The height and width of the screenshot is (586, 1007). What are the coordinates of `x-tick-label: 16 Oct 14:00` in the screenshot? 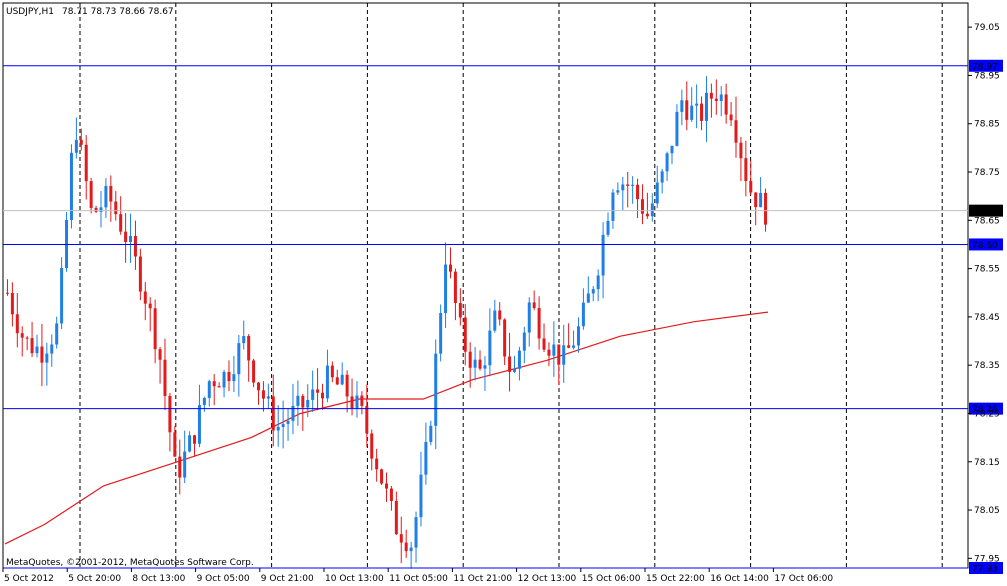 It's located at (739, 579).